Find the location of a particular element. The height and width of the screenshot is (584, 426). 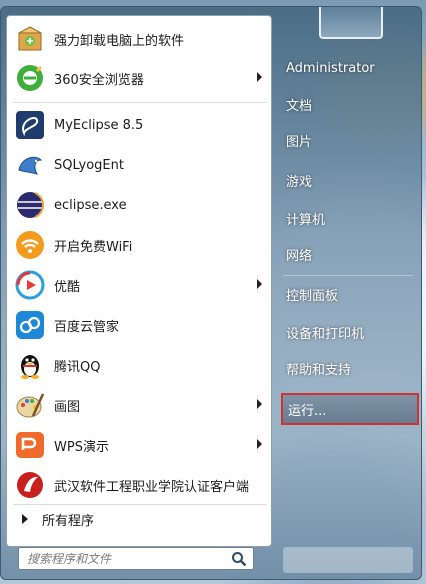

expand-arrow-icon is located at coordinates (25, 519).